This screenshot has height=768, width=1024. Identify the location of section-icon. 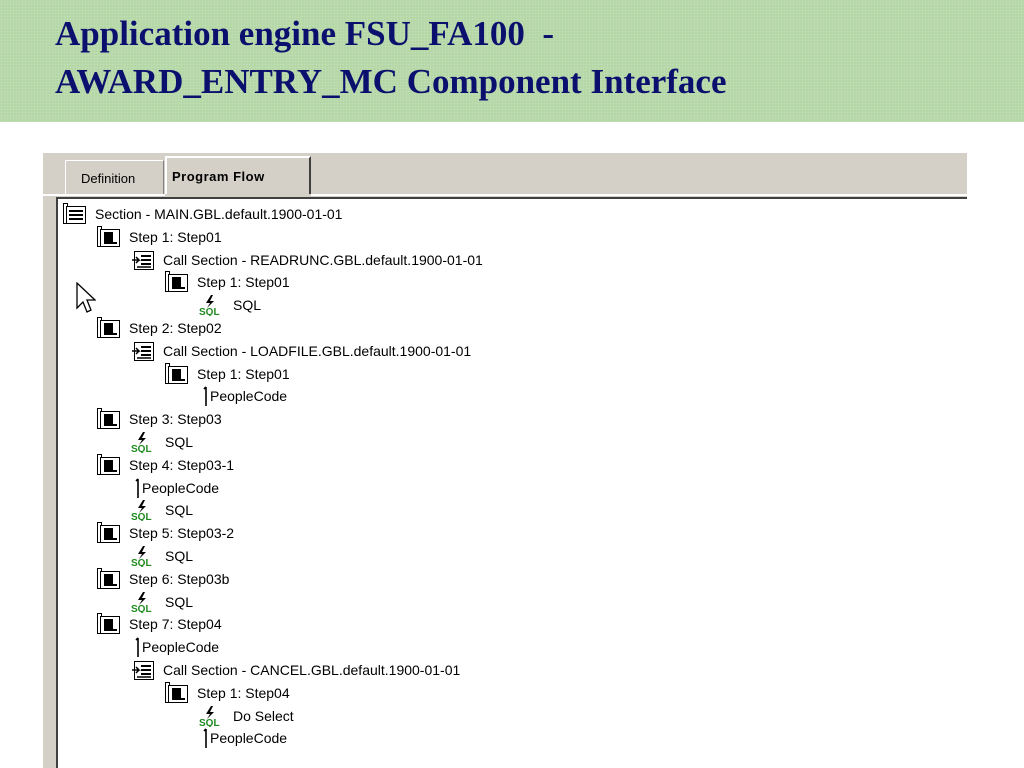
(75, 214).